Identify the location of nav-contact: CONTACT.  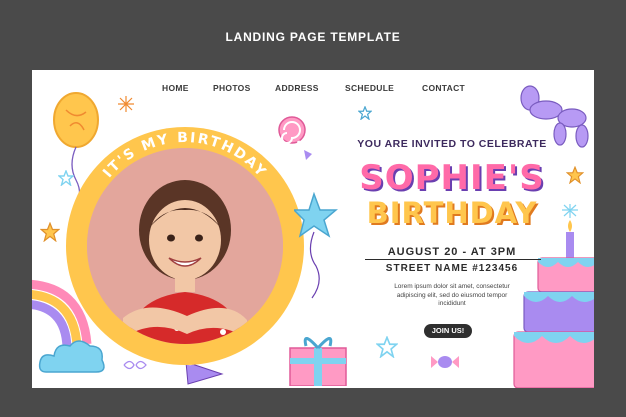
(443, 88).